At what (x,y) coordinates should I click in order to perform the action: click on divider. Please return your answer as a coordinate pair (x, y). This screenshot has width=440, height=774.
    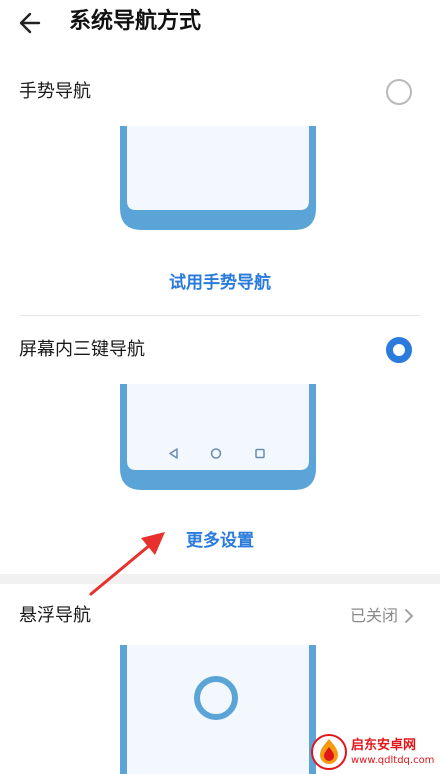
    Looking at the image, I should click on (220, 315).